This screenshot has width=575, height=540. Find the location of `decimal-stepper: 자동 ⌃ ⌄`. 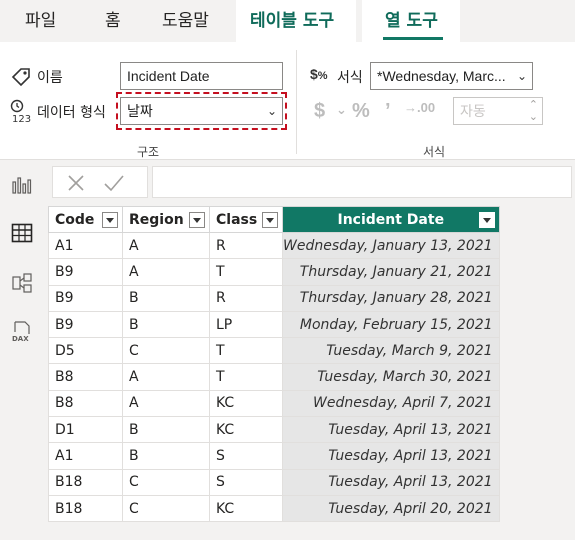

decimal-stepper: 자동 ⌃ ⌄ is located at coordinates (498, 111).